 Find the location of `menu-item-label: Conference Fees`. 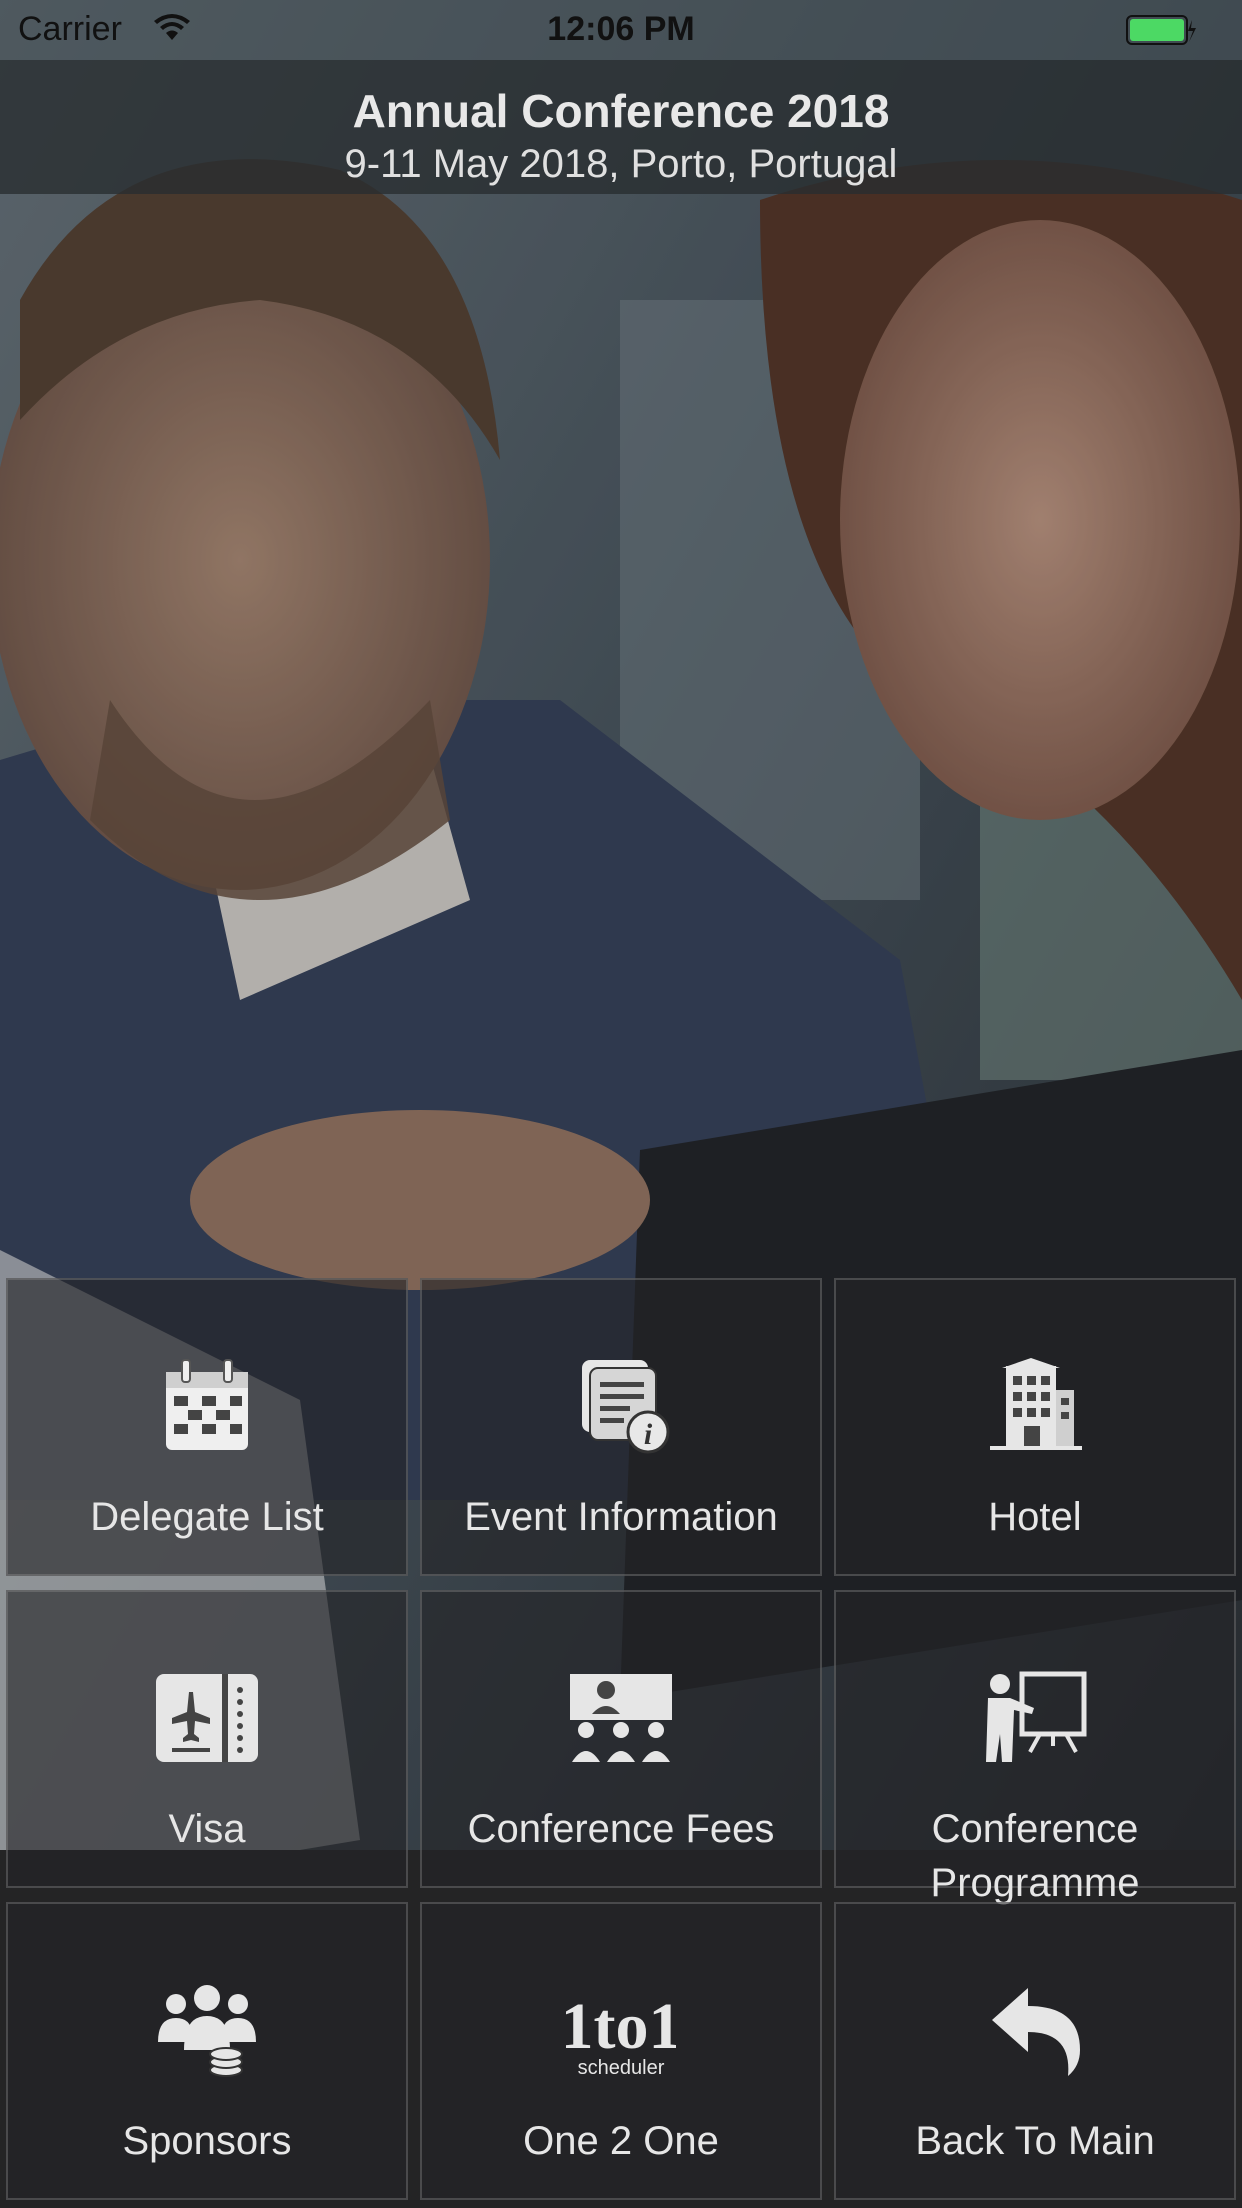

menu-item-label: Conference Fees is located at coordinates (621, 1829).